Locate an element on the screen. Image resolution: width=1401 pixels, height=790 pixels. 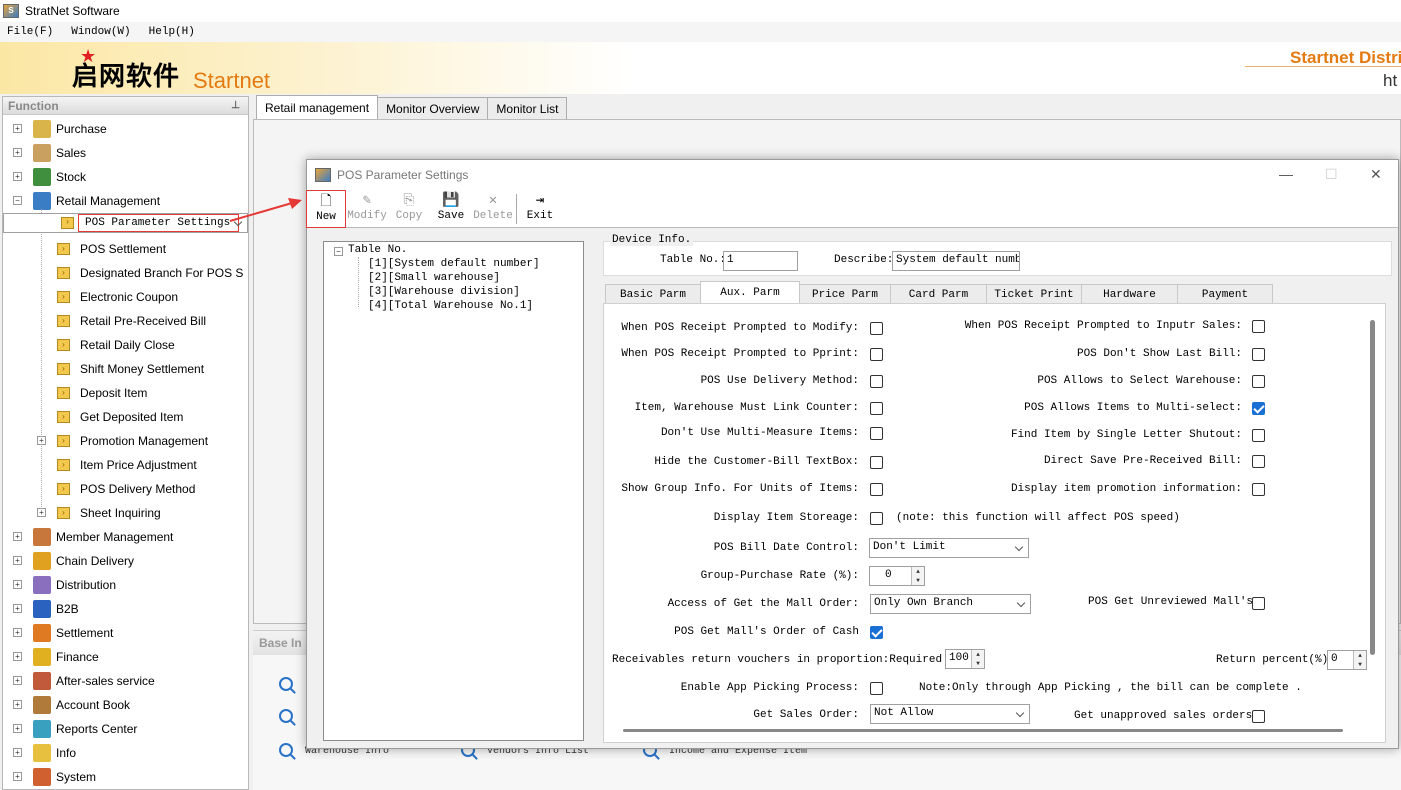
tree-item-4: [4][Total Warehouse No.1] is located at coordinates (450, 306).